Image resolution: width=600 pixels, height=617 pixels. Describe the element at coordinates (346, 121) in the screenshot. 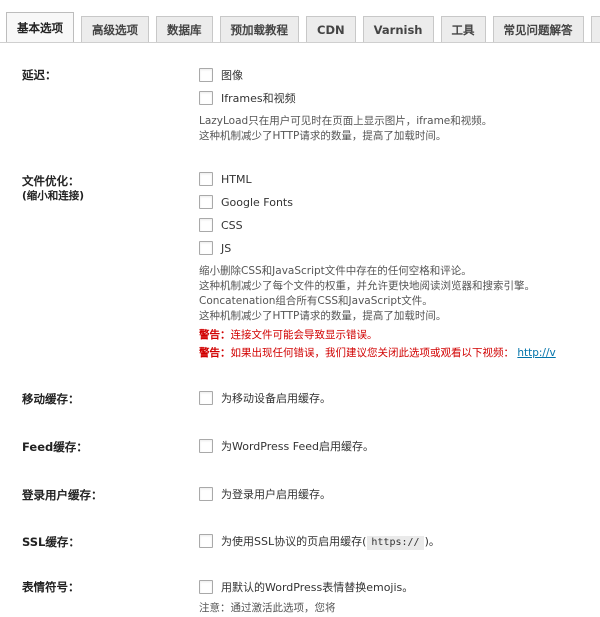

I see `lazyload-desc-1: LazyLoad只在用户可见时在页面上显示图片，iframe和视频。` at that location.